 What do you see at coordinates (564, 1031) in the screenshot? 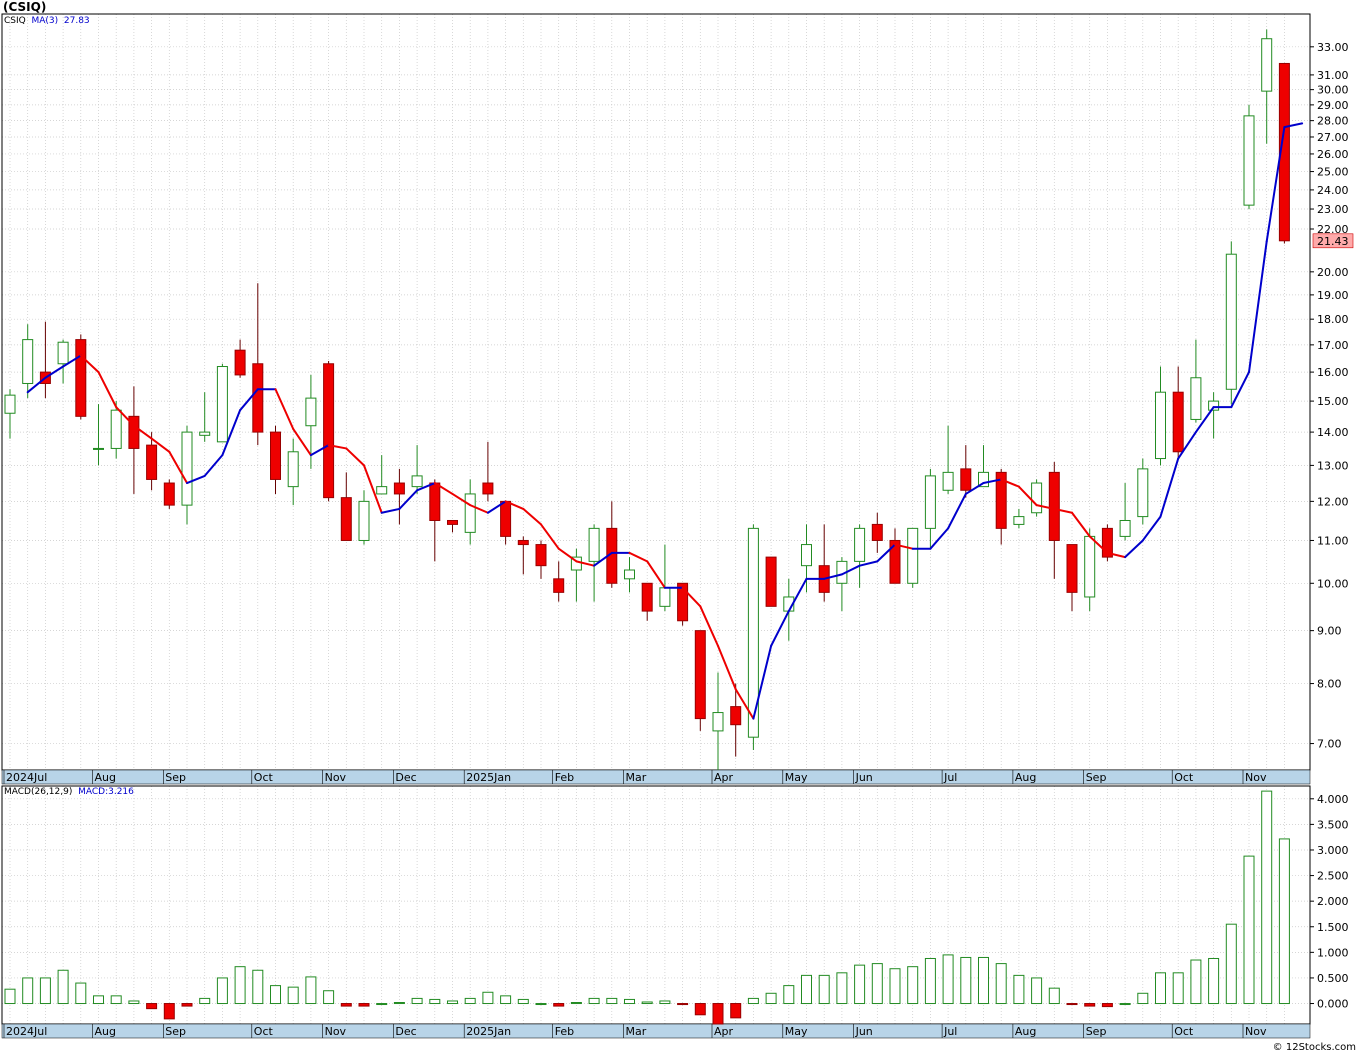
I see `date-label: Feb` at bounding box center [564, 1031].